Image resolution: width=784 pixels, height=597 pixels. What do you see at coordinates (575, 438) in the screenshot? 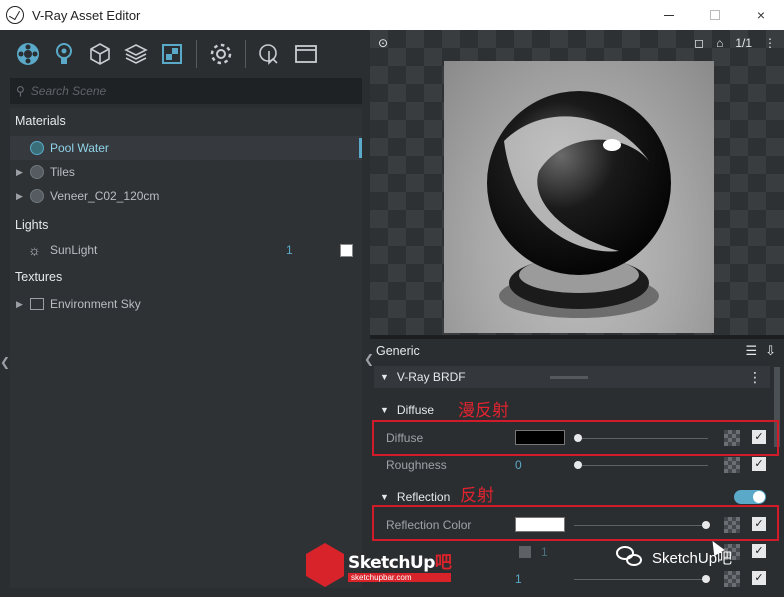
I see `diffuse-highlight-box` at bounding box center [575, 438].